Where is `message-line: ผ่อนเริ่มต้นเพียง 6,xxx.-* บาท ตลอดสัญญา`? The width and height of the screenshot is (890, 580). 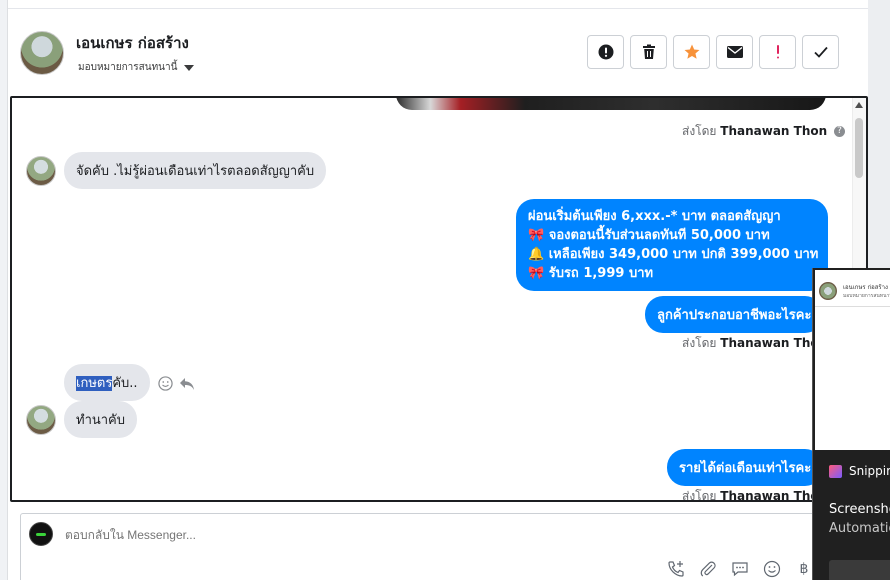 message-line: ผ่อนเริ่มต้นเพียง 6,xxx.-* บาท ตลอดสัญญา is located at coordinates (654, 216).